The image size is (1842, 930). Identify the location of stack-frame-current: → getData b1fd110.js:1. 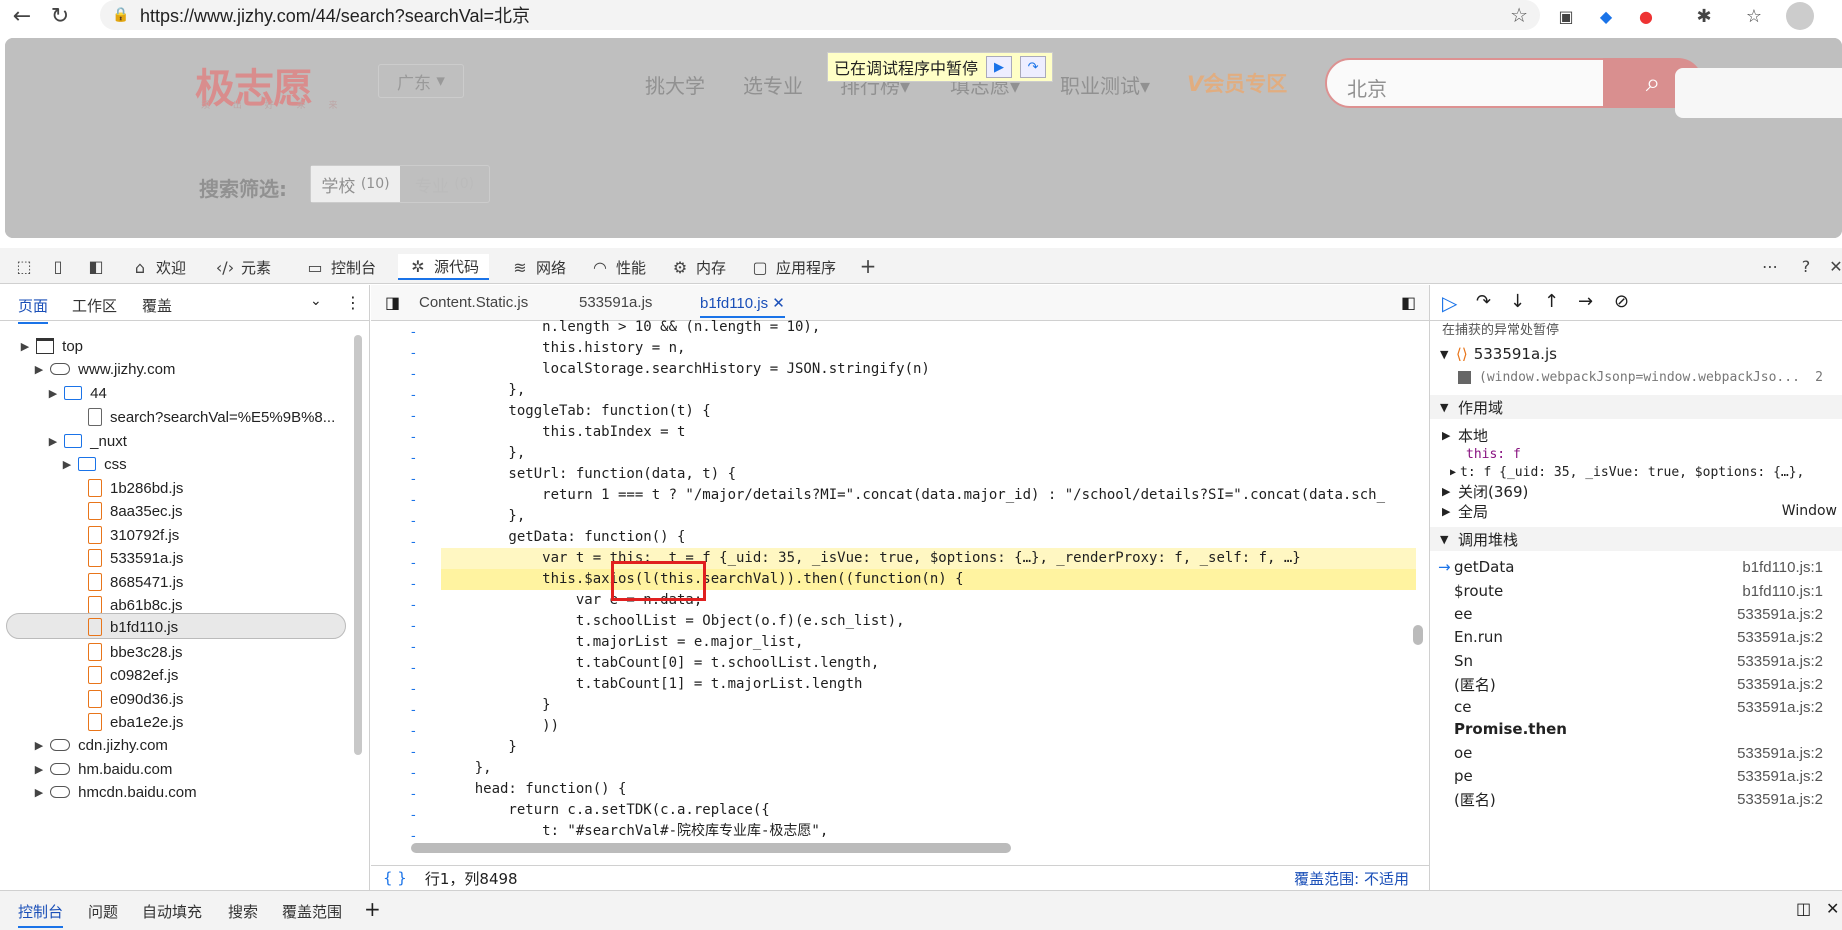
(1636, 567).